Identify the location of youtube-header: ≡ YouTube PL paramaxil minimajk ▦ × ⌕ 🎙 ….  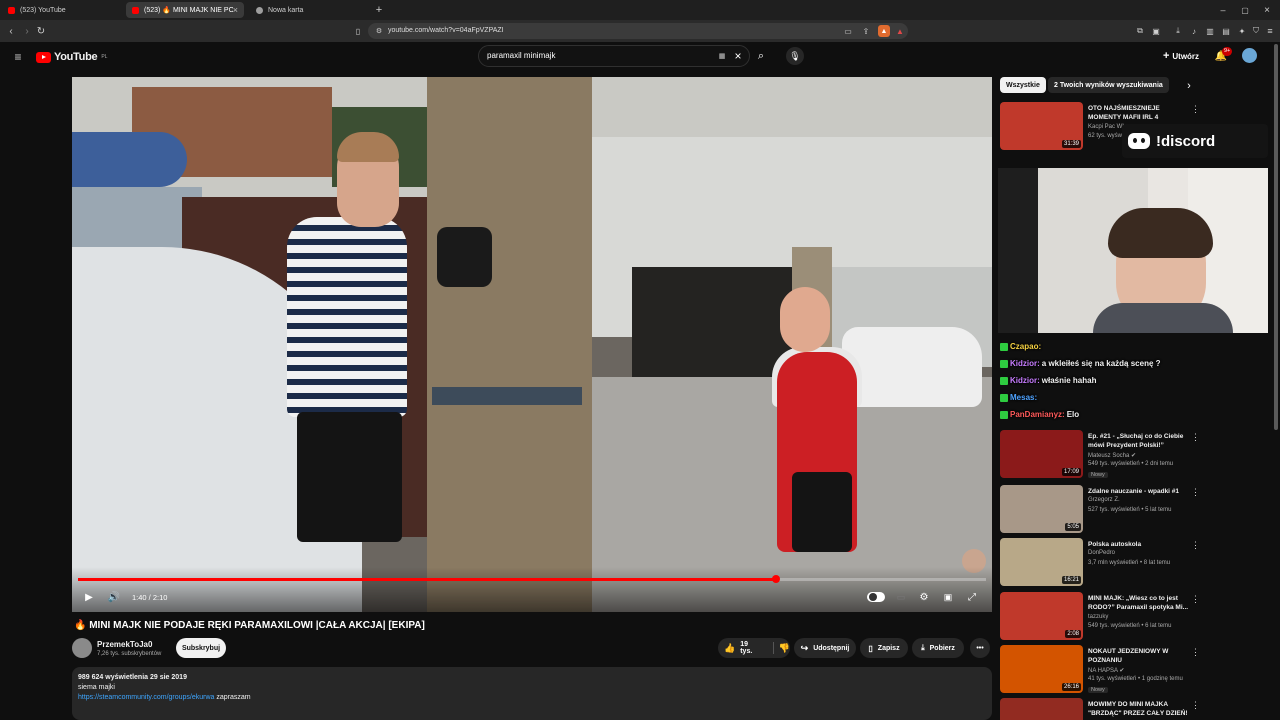
(640, 57).